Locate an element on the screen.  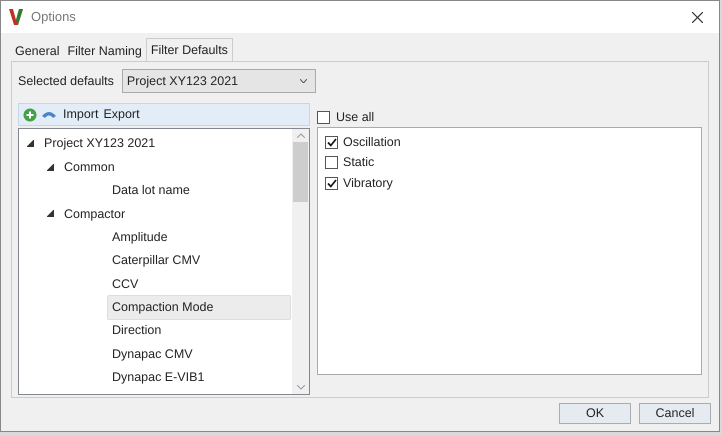
tree-item: CCV is located at coordinates (125, 284).